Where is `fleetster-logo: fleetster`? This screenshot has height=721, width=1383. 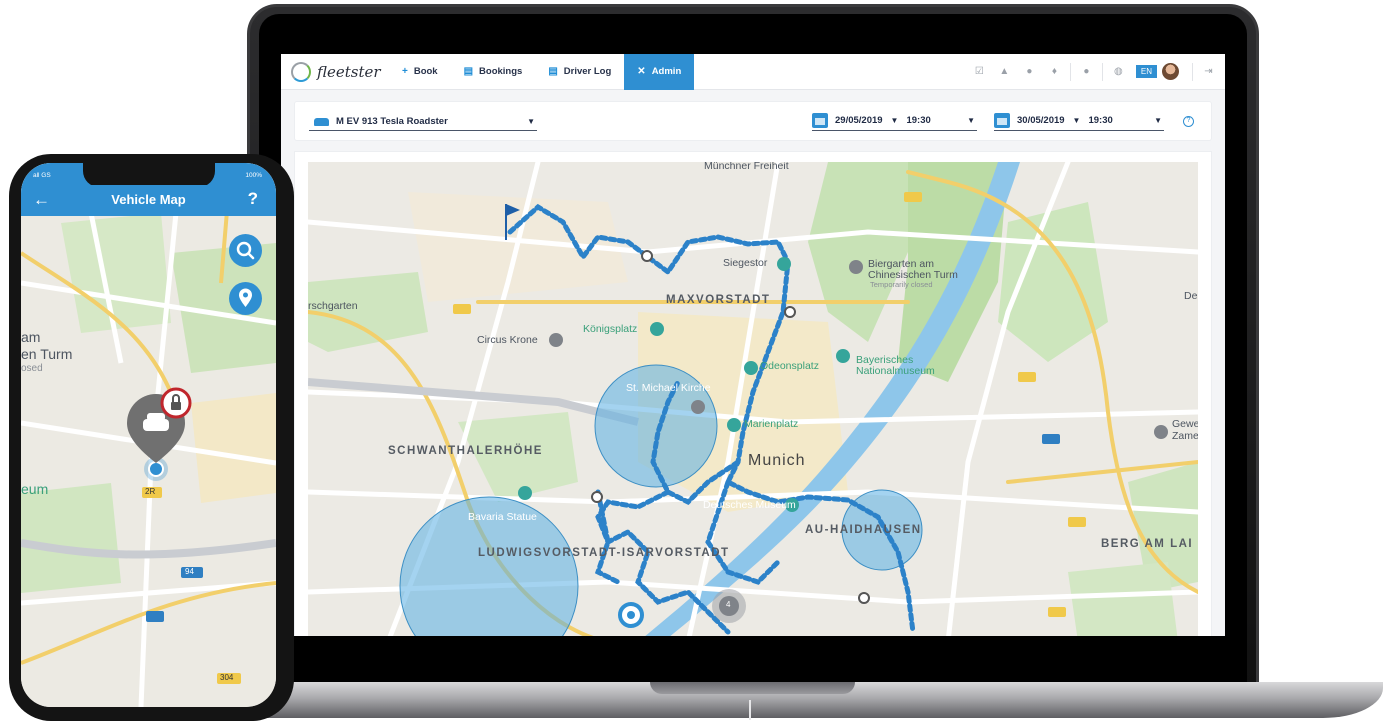
fleetster-logo: fleetster is located at coordinates (340, 71).